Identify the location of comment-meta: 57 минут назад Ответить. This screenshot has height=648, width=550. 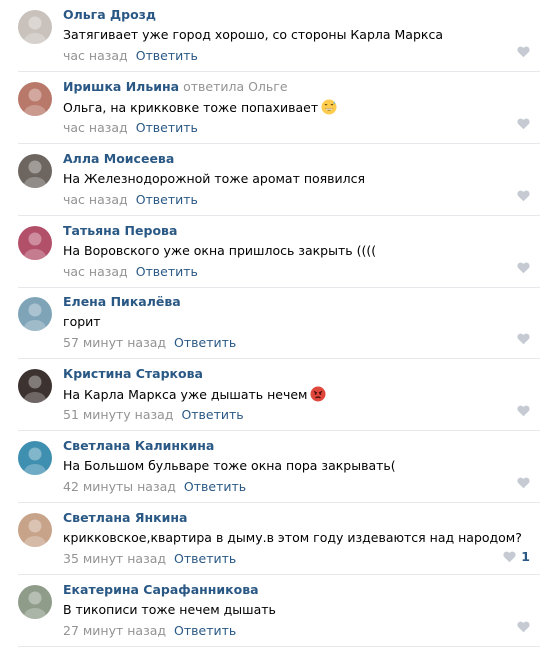
(149, 342).